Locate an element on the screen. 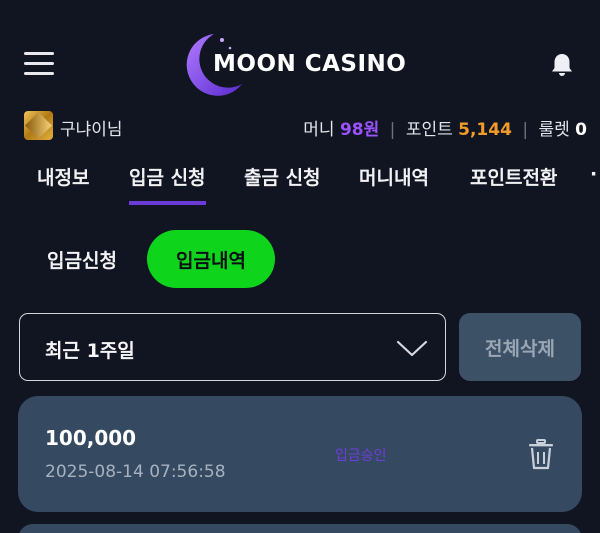 Image resolution: width=600 pixels, height=533 pixels. balance-stats: 머니 98원 | 포인트 5,144 | 룰렛 0 is located at coordinates (445, 130).